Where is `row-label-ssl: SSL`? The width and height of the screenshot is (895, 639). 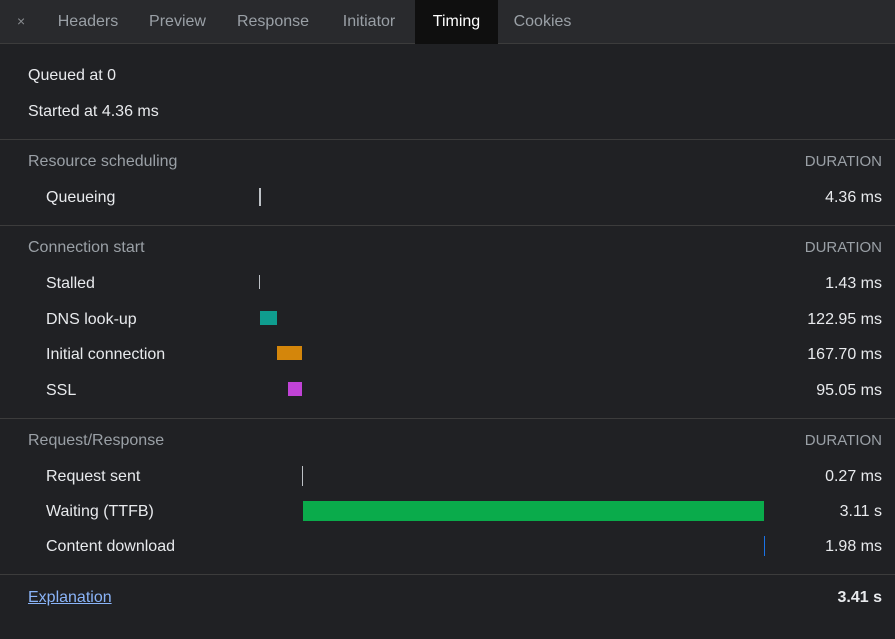
row-label-ssl: SSL is located at coordinates (61, 390).